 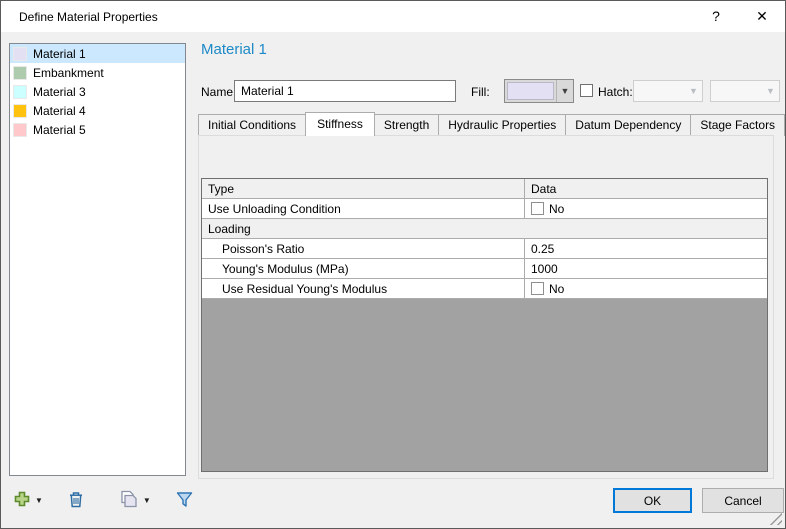 What do you see at coordinates (97, 110) in the screenshot?
I see `material-list-item: Material 4` at bounding box center [97, 110].